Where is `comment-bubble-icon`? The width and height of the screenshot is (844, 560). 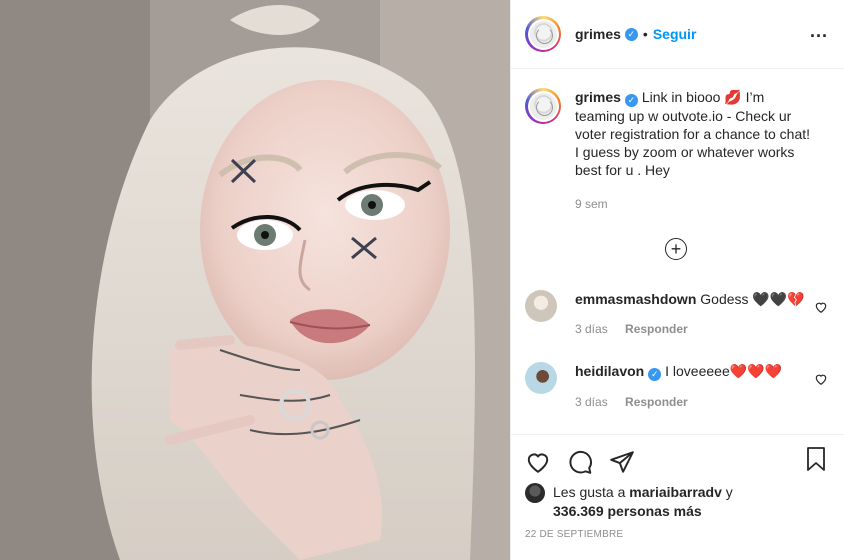
comment-bubble-icon is located at coordinates (580, 462).